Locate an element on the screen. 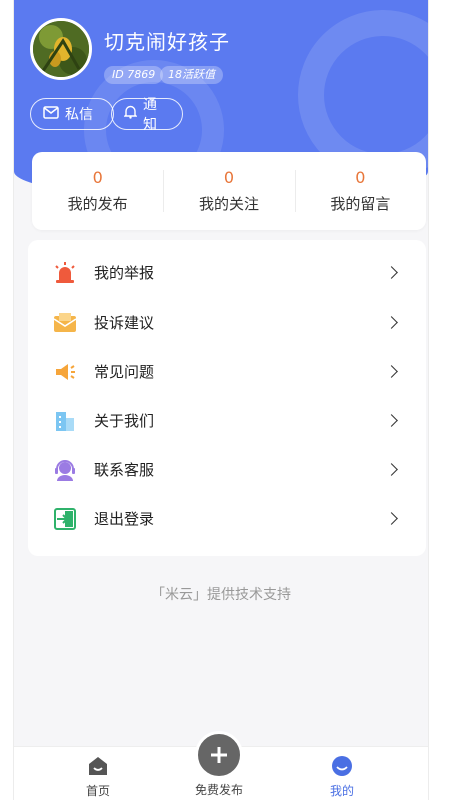 The height and width of the screenshot is (800, 450). tab-bar: 首页 免费发布 我的 is located at coordinates (221, 765).